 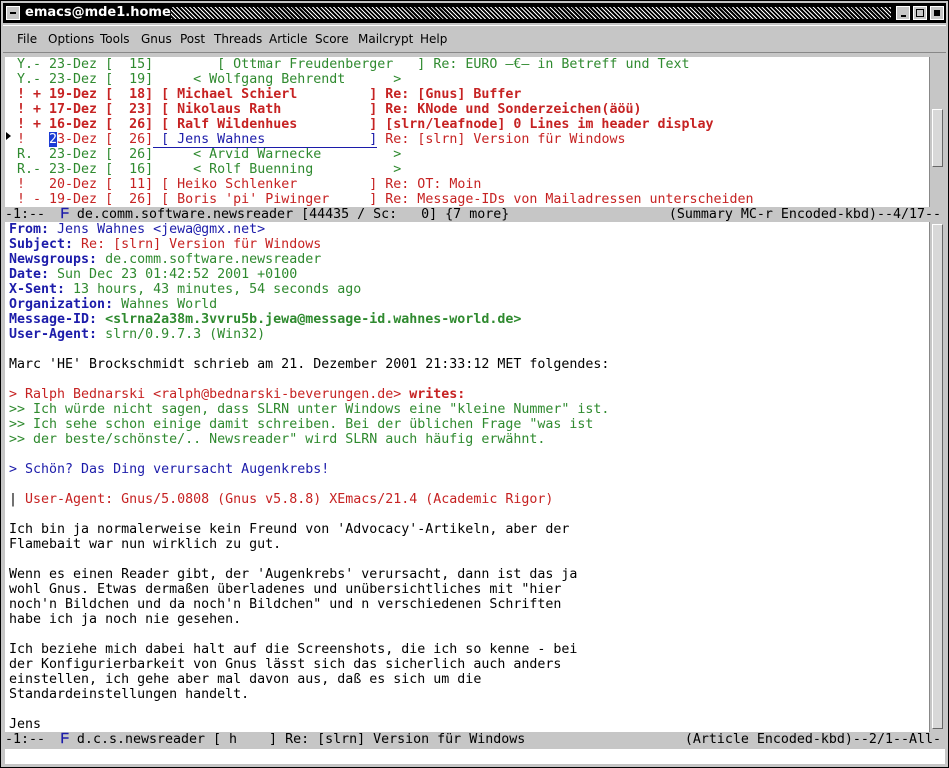 What do you see at coordinates (29, 274) in the screenshot?
I see `header-name: Date:` at bounding box center [29, 274].